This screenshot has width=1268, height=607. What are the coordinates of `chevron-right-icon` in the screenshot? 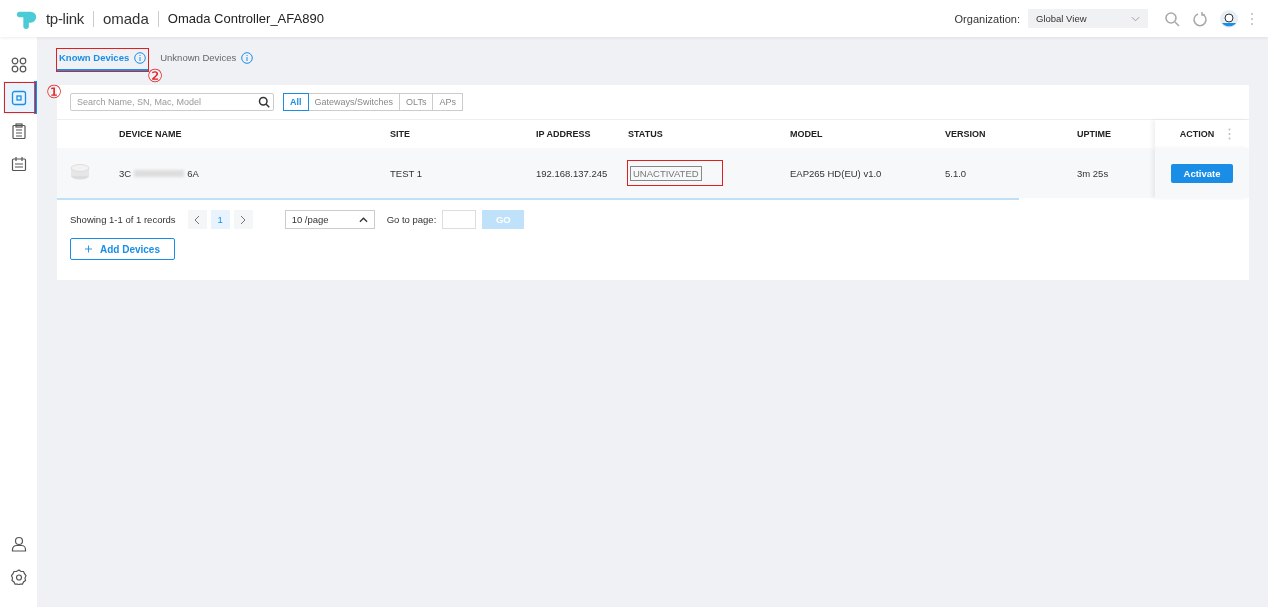 It's located at (243, 219).